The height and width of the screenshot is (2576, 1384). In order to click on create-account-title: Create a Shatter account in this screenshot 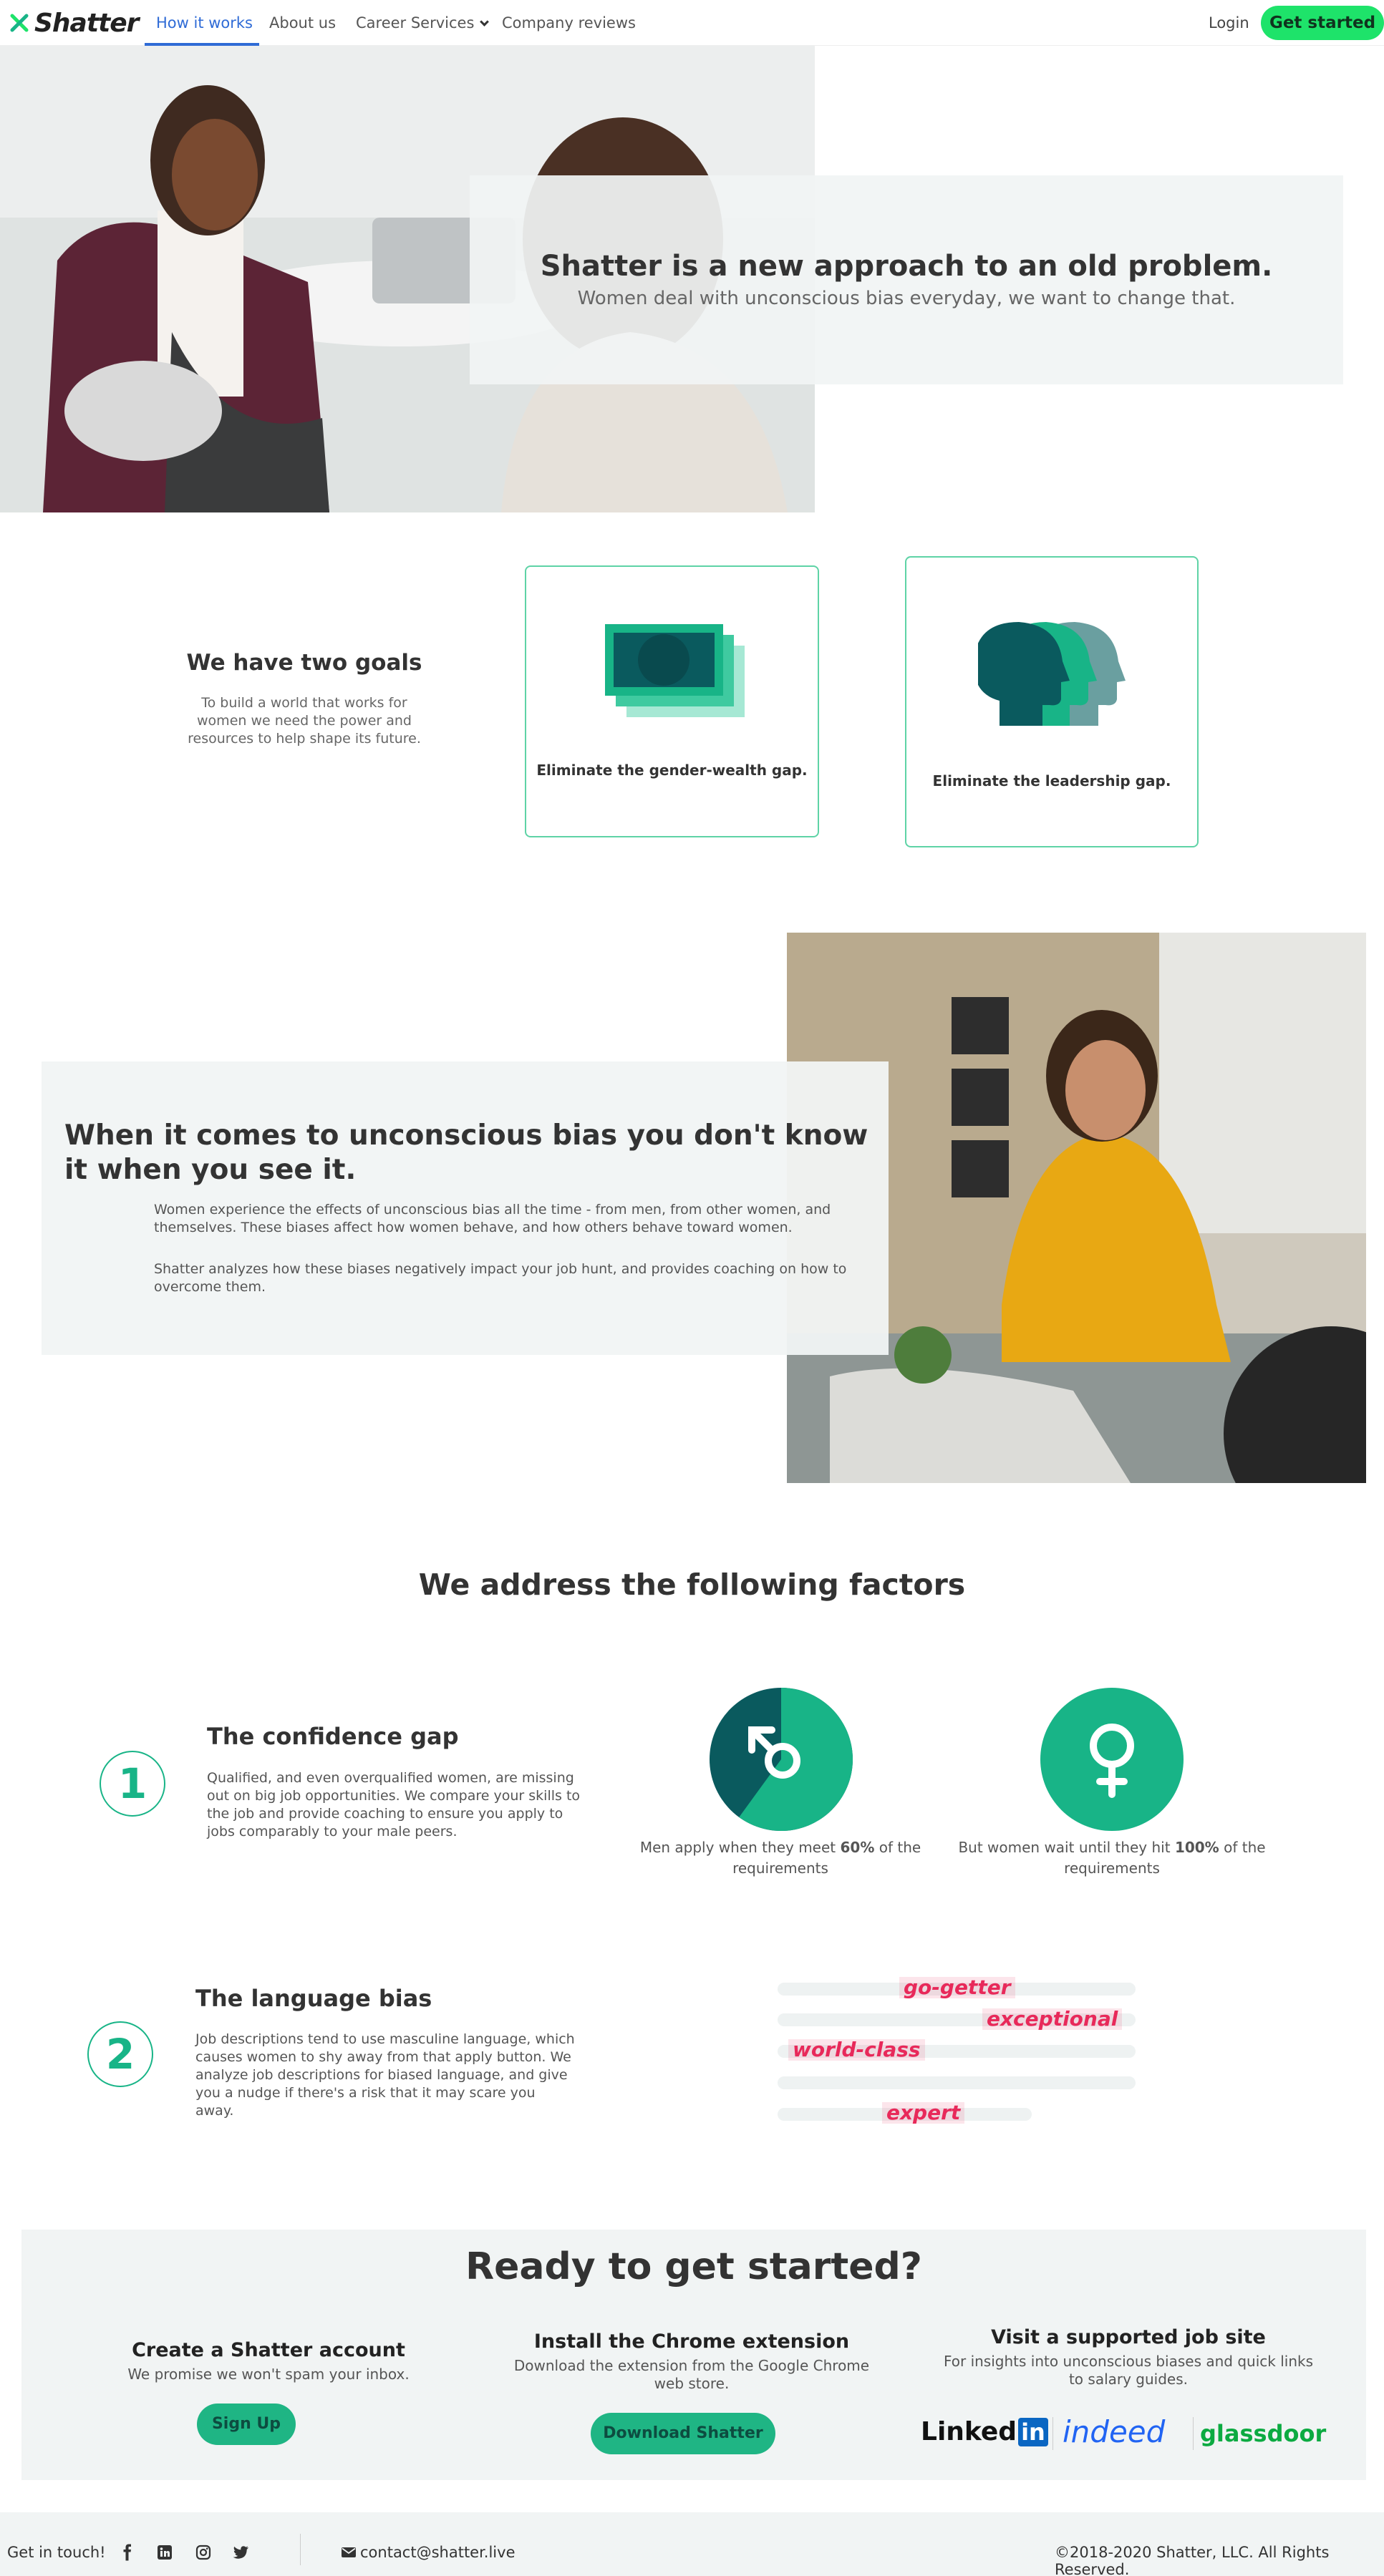, I will do `click(268, 2350)`.